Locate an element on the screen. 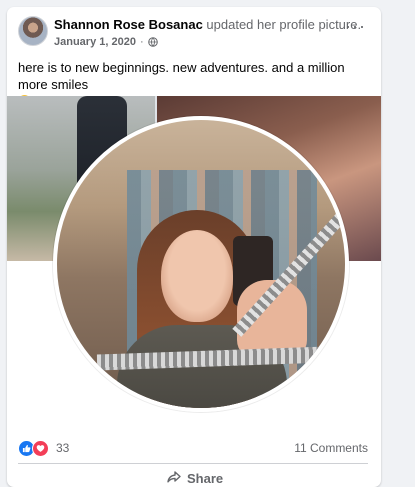 This screenshot has height=487, width=415. actions-divider is located at coordinates (193, 463).